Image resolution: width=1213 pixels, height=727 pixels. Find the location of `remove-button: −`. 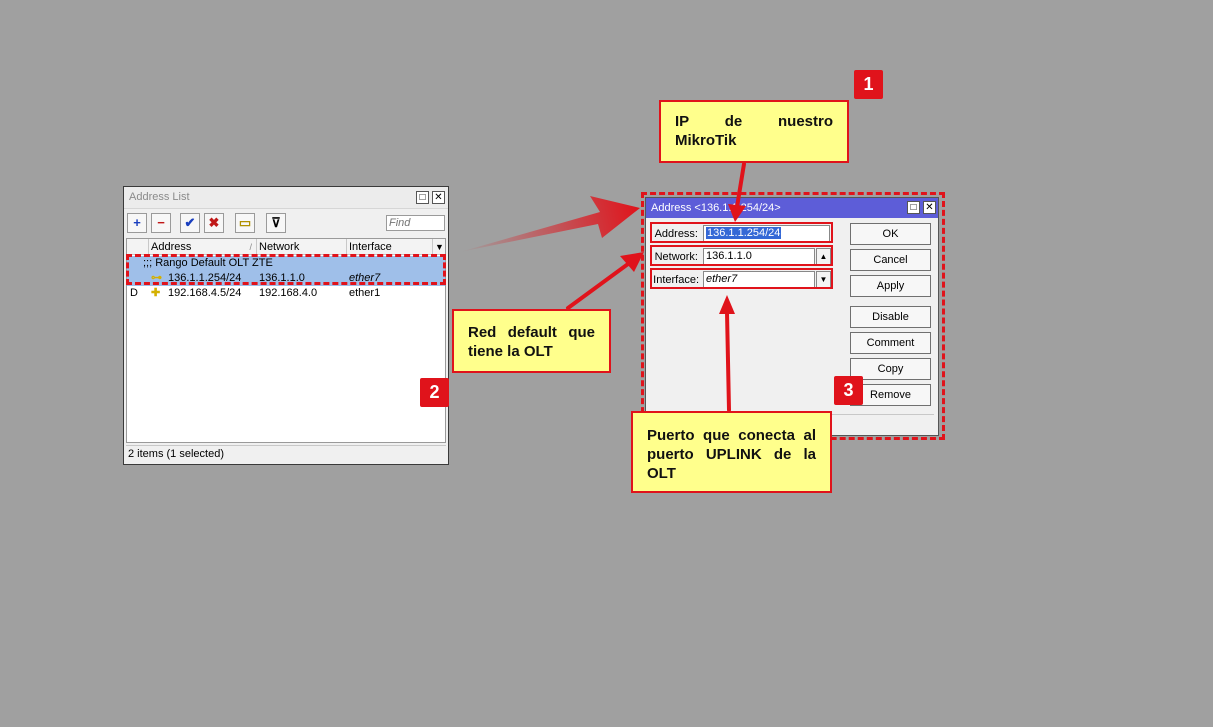

remove-button: − is located at coordinates (161, 223).